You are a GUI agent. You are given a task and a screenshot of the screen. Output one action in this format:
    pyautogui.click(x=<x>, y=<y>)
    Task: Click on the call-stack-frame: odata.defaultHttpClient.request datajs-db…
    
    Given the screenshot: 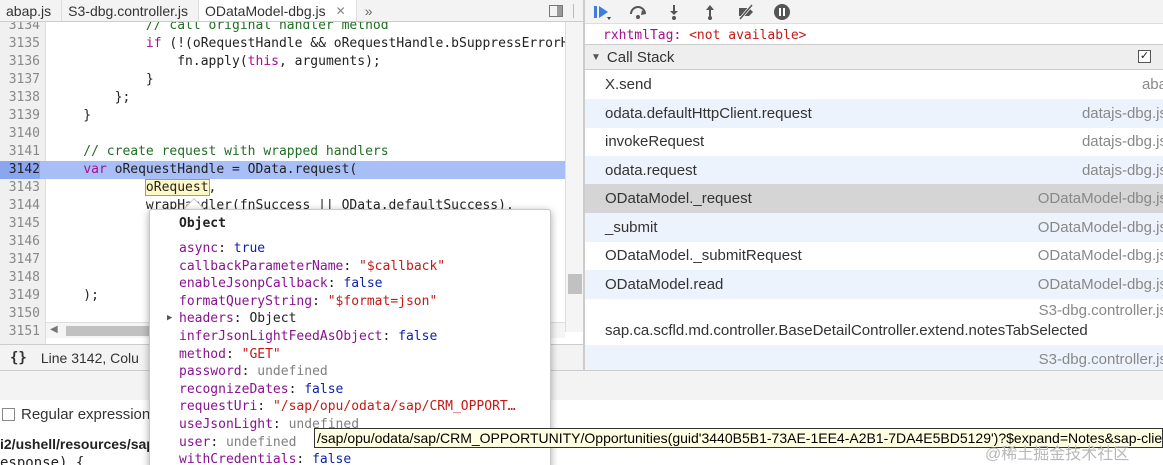 What is the action you would take?
    pyautogui.click(x=874, y=113)
    